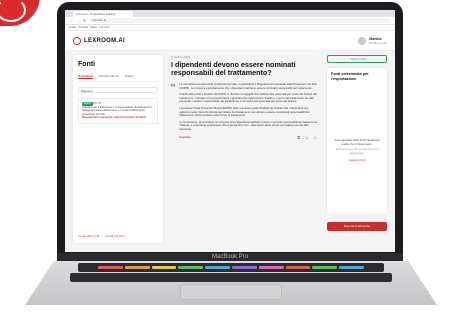  What do you see at coordinates (87, 64) in the screenshot?
I see `sources-title: Fonti` at bounding box center [87, 64].